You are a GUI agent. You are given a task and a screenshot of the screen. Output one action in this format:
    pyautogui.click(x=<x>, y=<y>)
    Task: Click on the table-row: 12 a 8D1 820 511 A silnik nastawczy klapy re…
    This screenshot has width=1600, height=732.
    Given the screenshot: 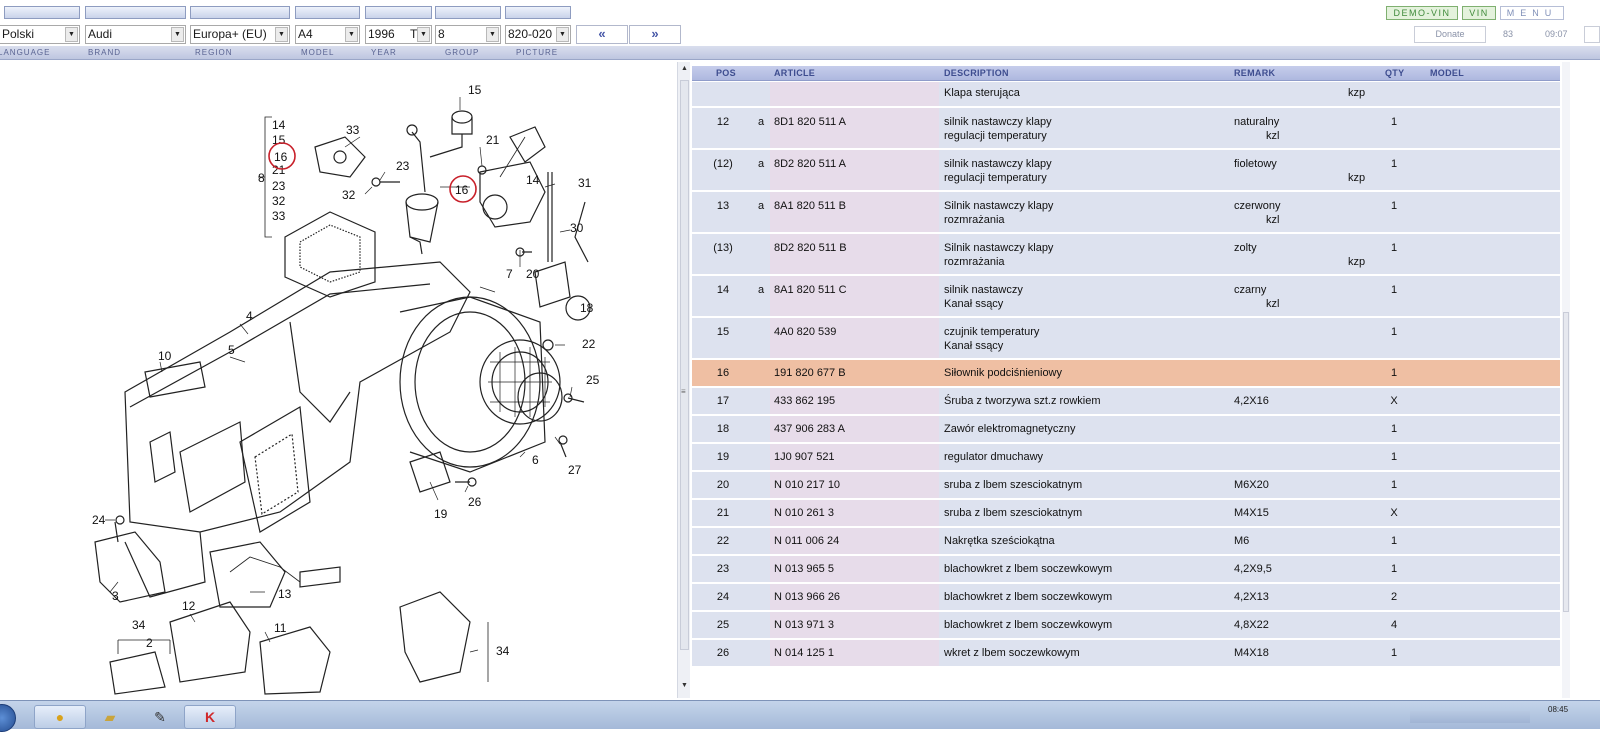 What is the action you would take?
    pyautogui.click(x=1126, y=129)
    